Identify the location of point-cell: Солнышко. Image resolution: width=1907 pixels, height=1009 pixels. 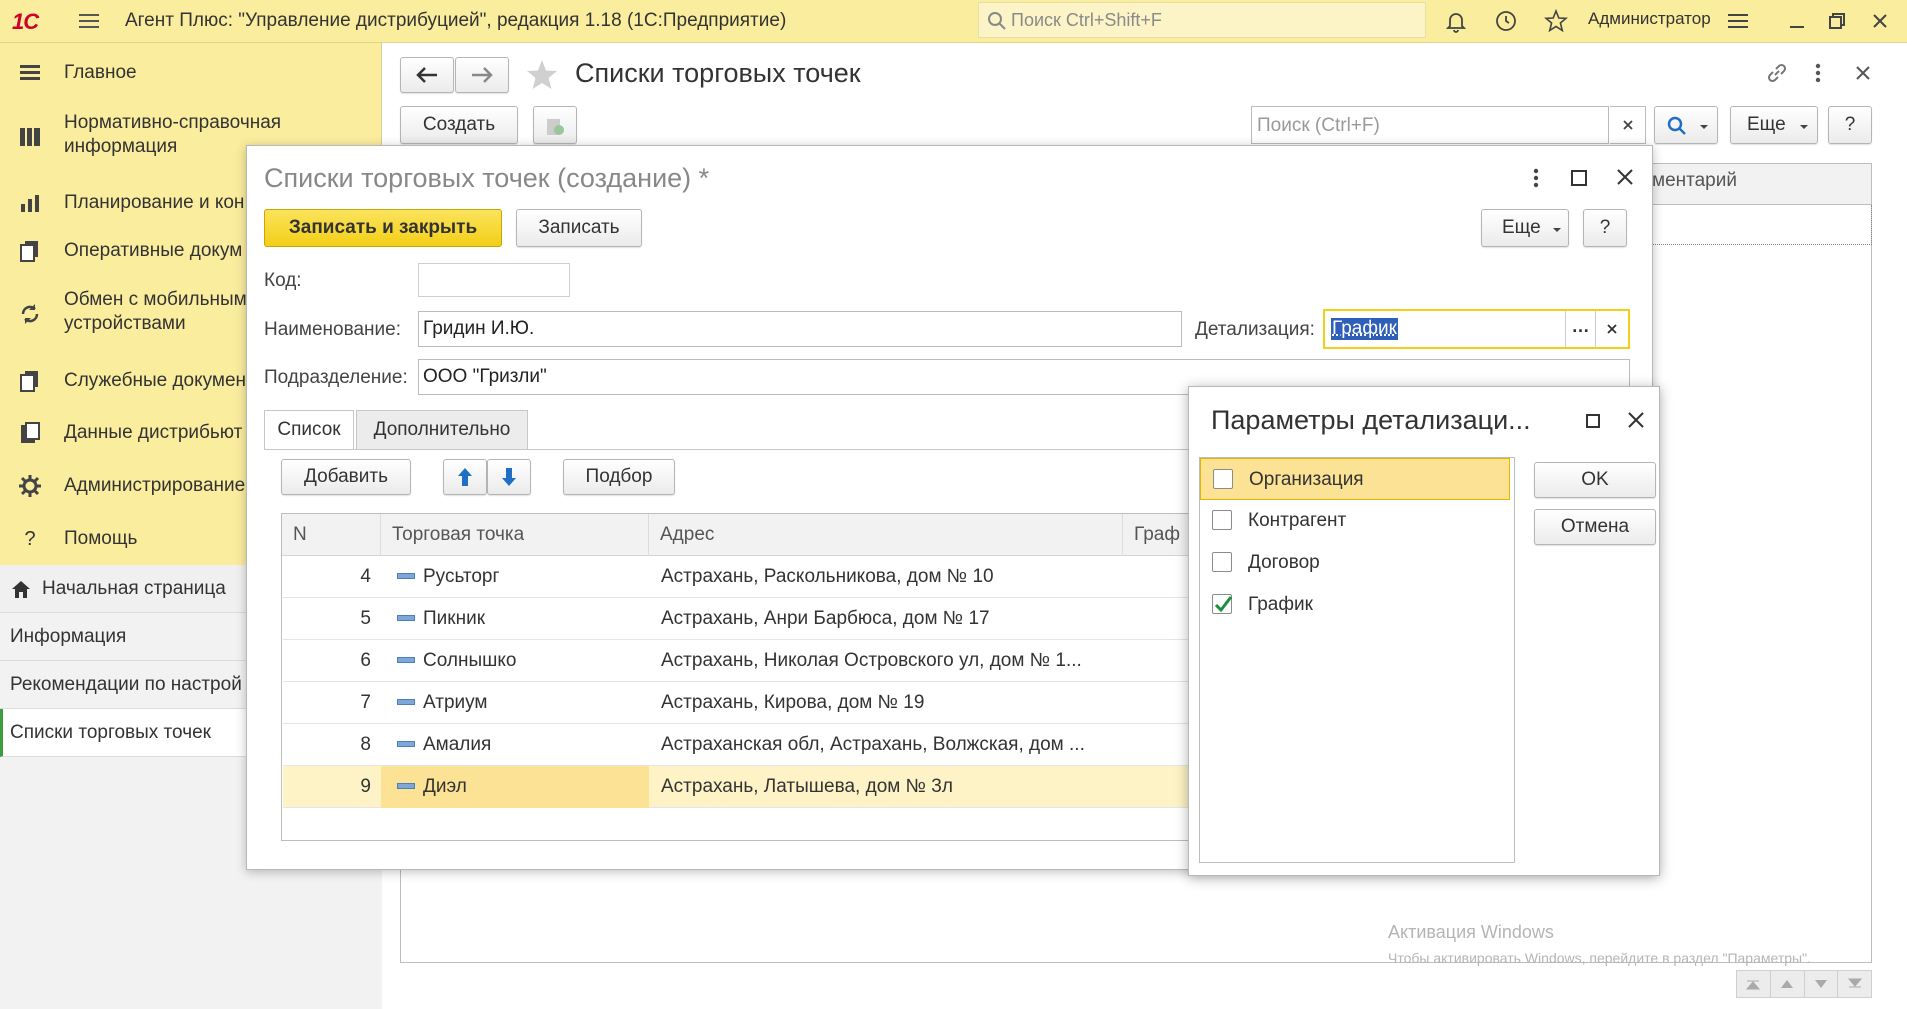
(515, 661).